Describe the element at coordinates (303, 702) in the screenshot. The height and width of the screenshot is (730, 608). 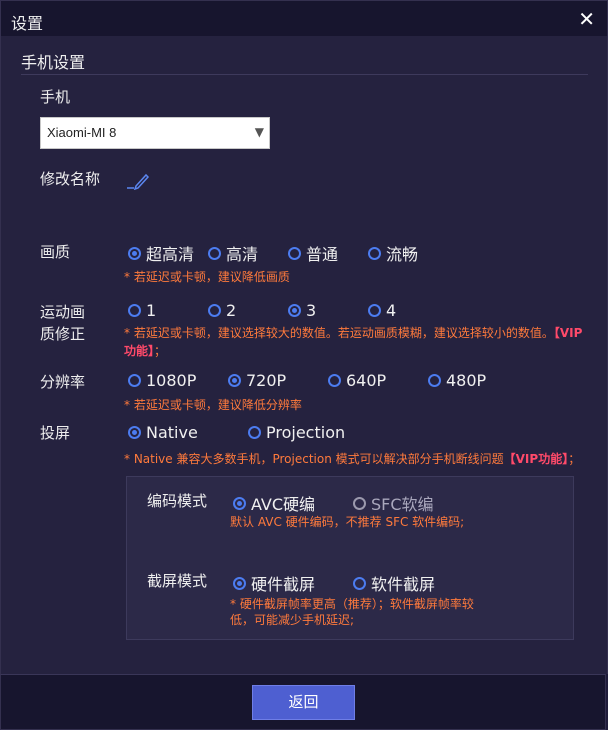
I see `back-button: 返回` at that location.